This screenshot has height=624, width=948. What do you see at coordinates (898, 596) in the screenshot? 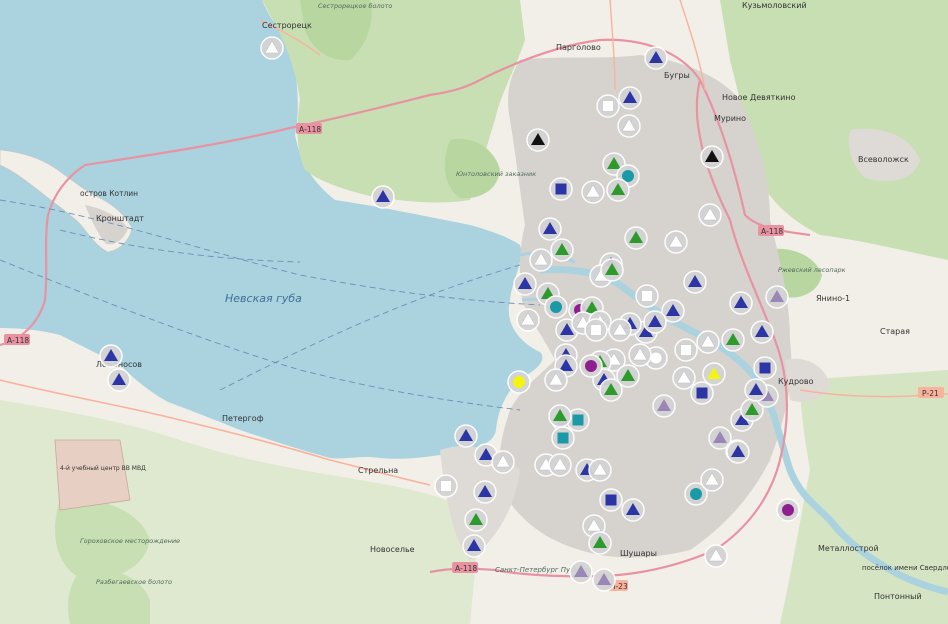
I see `place-label-pontonny: Понтонный` at bounding box center [898, 596].